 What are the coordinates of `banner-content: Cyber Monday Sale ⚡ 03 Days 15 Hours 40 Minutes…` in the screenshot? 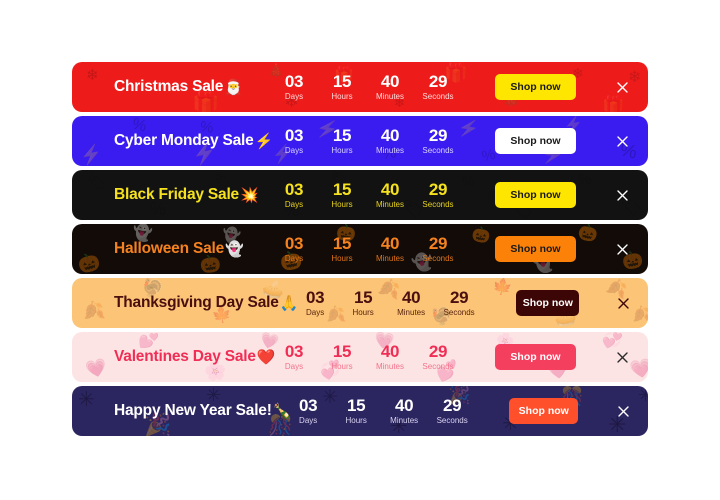 It's located at (360, 141).